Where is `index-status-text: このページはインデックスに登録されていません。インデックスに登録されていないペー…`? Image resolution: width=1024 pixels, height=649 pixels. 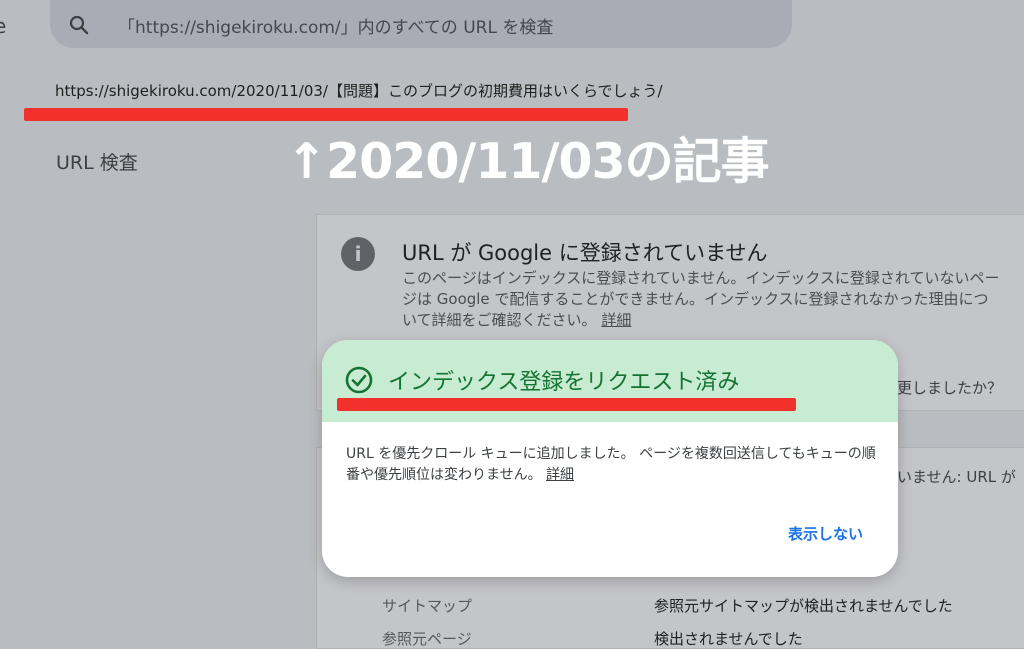
index-status-text: このページはインデックスに登録されていません。インデックスに登録されていないペー… is located at coordinates (701, 299).